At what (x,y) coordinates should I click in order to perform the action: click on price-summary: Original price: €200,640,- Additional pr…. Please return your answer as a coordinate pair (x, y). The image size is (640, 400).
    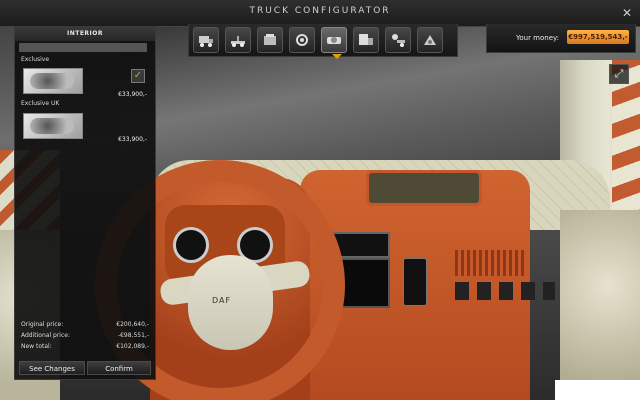
    Looking at the image, I should click on (85, 337).